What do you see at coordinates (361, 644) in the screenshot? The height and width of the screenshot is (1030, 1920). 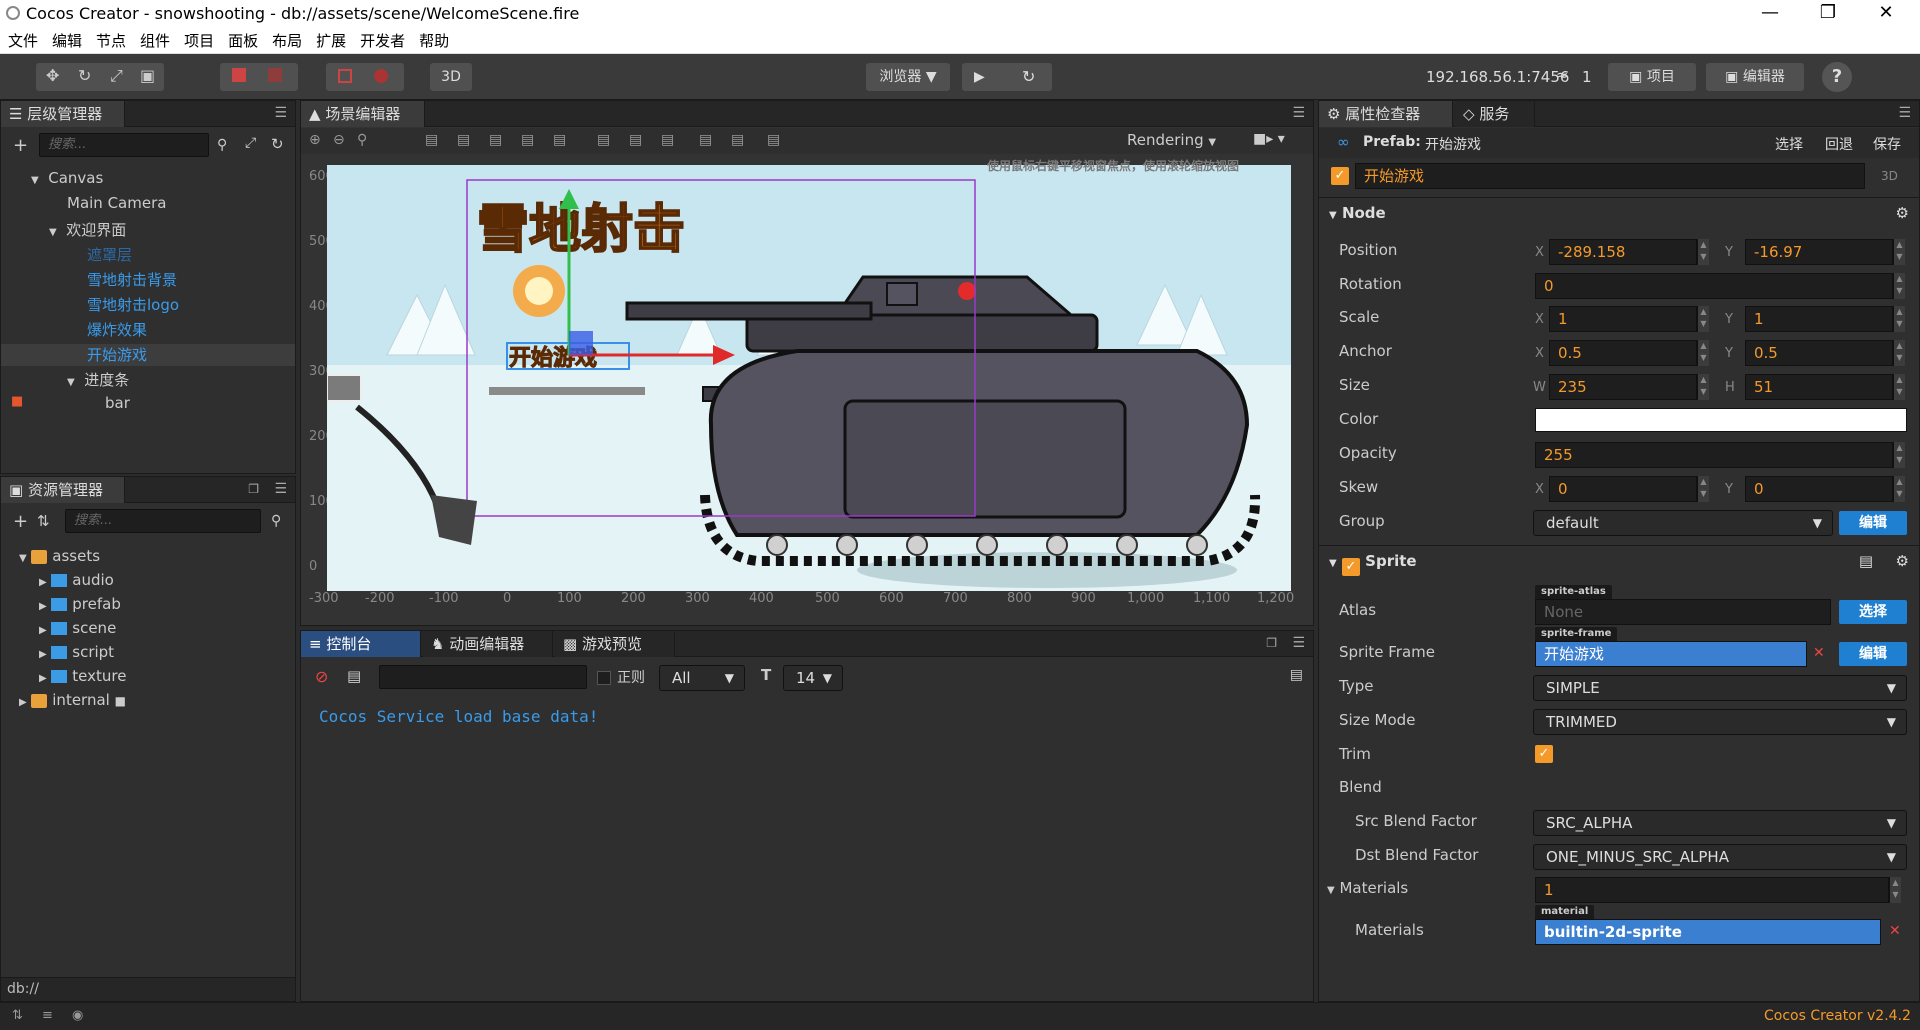 I see `tab-console: ≡ 控制台` at bounding box center [361, 644].